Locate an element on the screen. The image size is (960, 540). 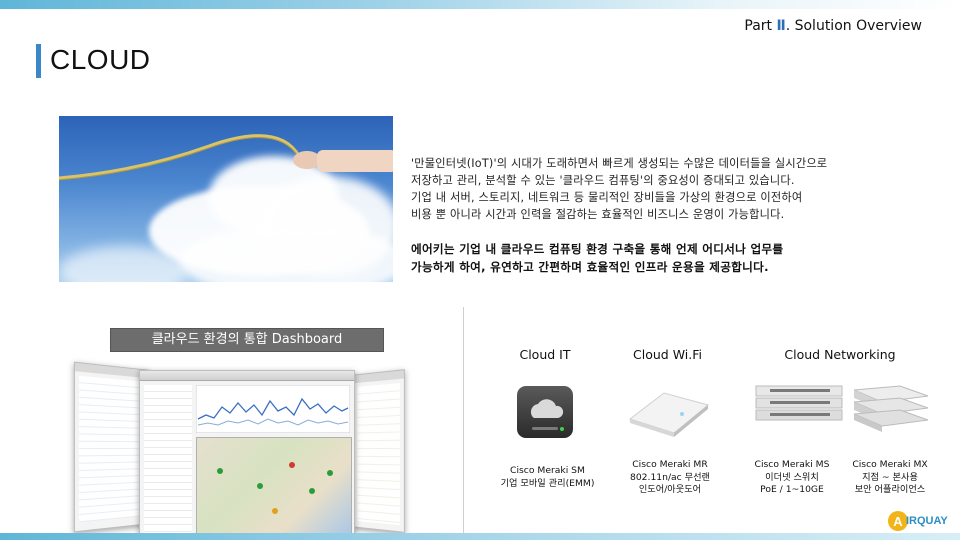
meraki-mr-access-point is located at coordinates (666, 411).